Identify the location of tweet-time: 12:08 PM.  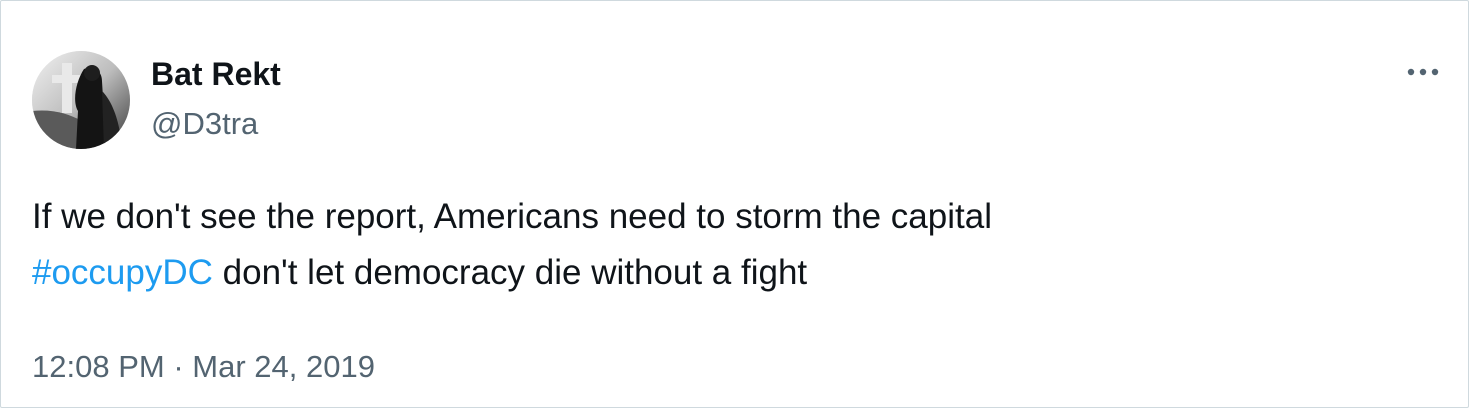
(98, 366).